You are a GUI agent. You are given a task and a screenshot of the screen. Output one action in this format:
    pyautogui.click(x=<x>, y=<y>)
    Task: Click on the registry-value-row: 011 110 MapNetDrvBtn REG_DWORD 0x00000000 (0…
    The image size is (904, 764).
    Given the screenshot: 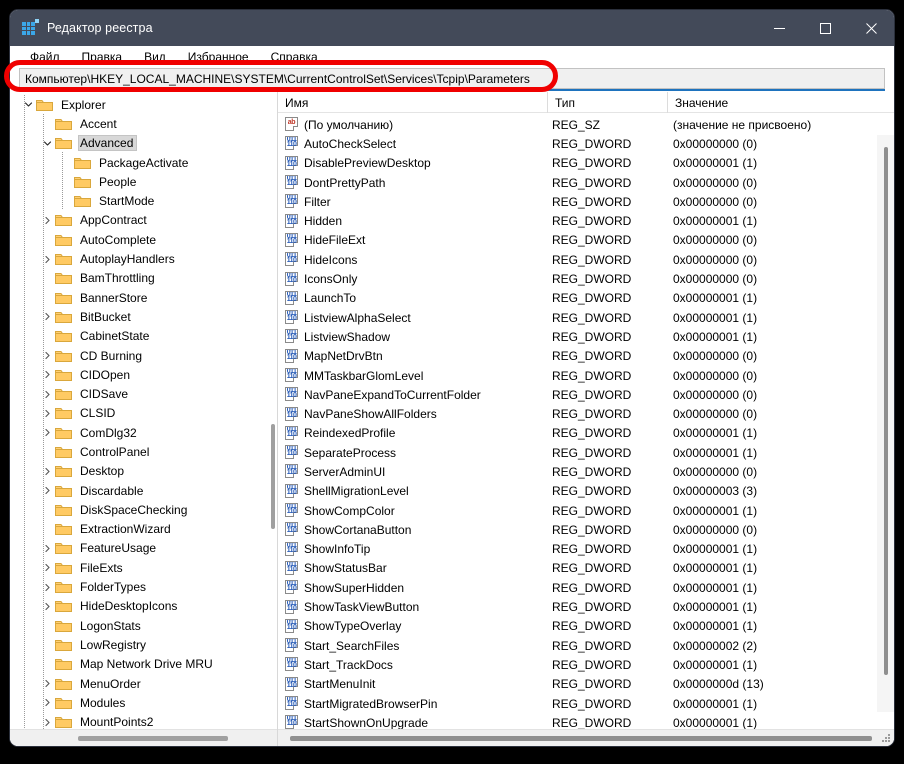 What is the action you would take?
    pyautogui.click(x=586, y=356)
    